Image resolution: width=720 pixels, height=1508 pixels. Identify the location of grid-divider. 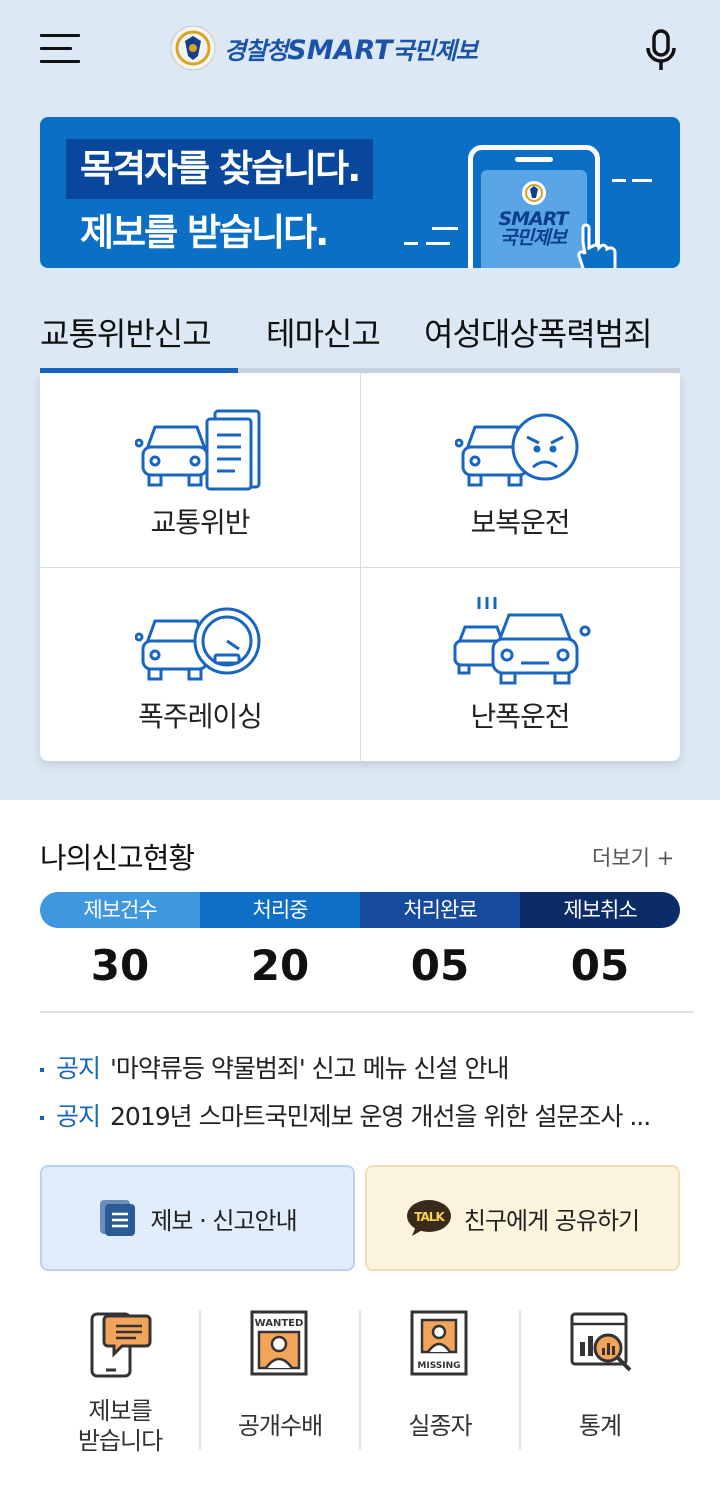
(360, 567).